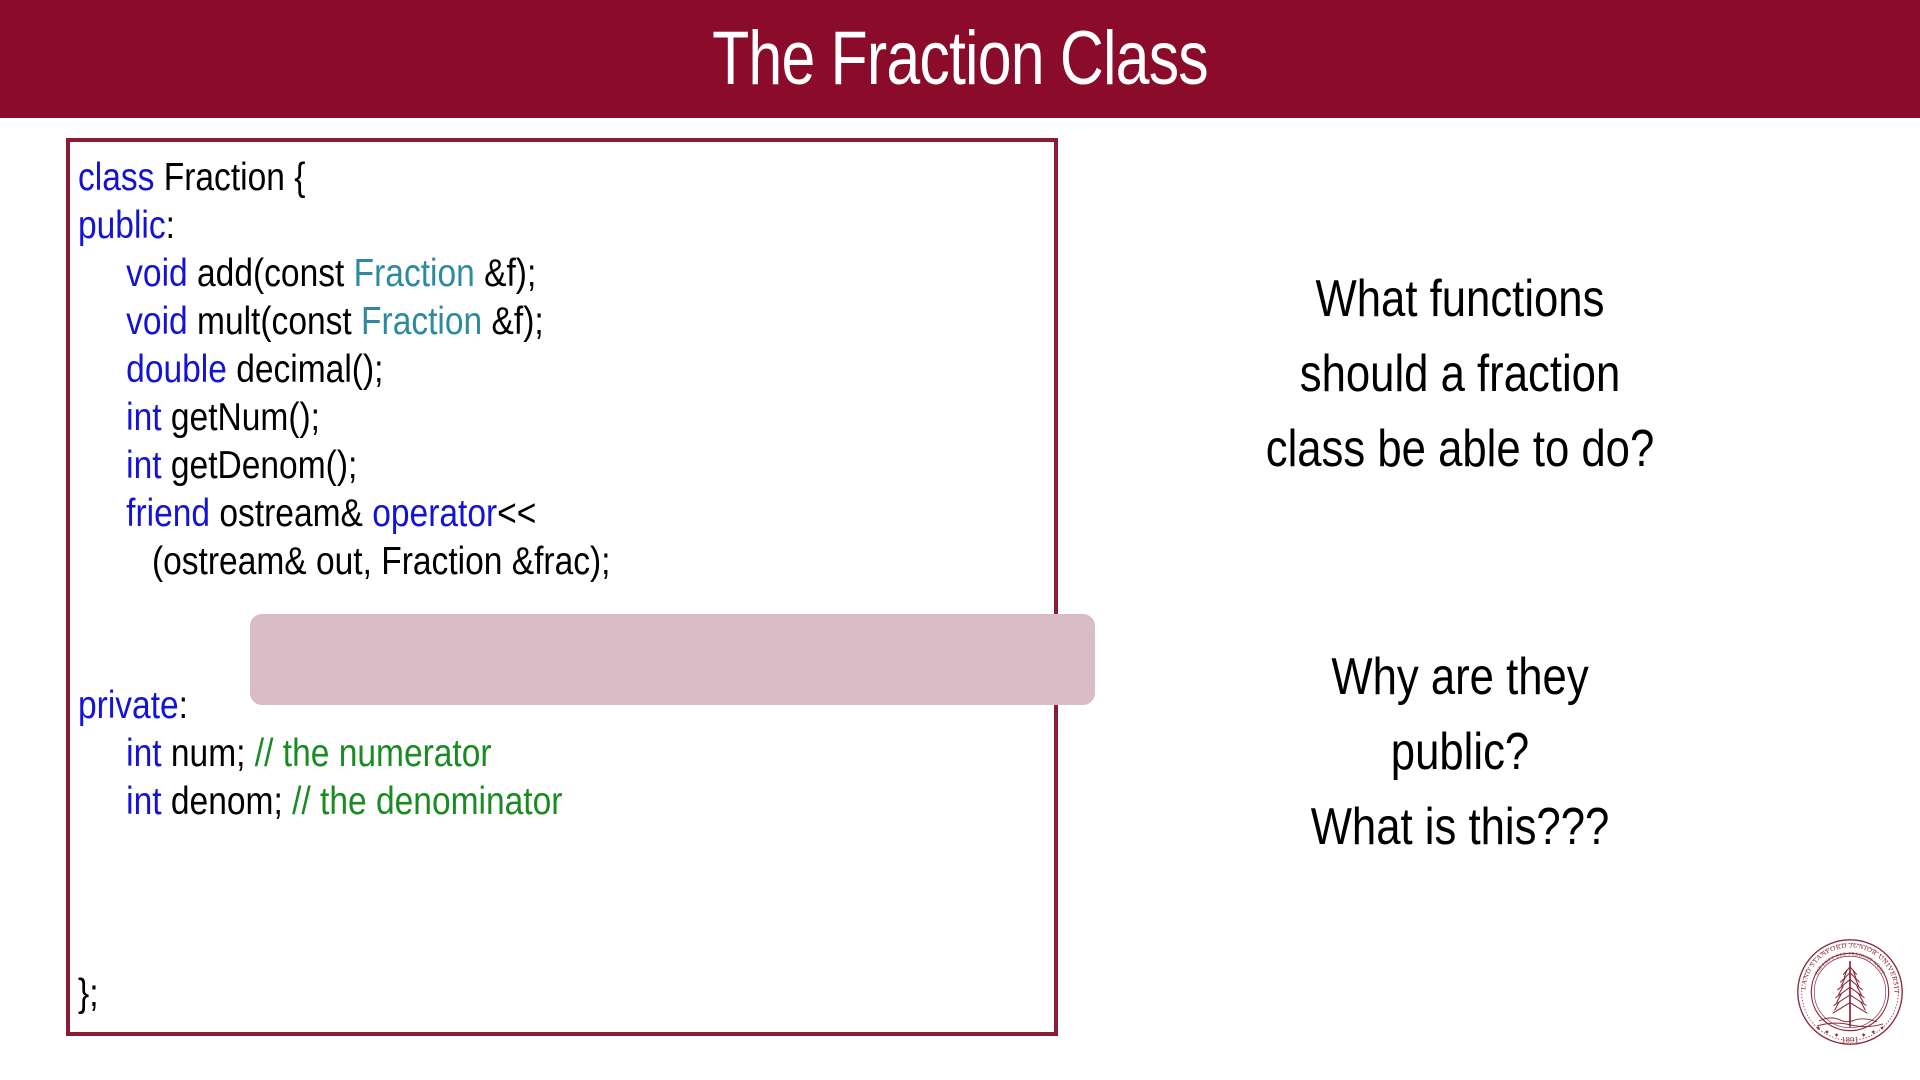  What do you see at coordinates (499, 706) in the screenshot?
I see `code-line: private:` at bounding box center [499, 706].